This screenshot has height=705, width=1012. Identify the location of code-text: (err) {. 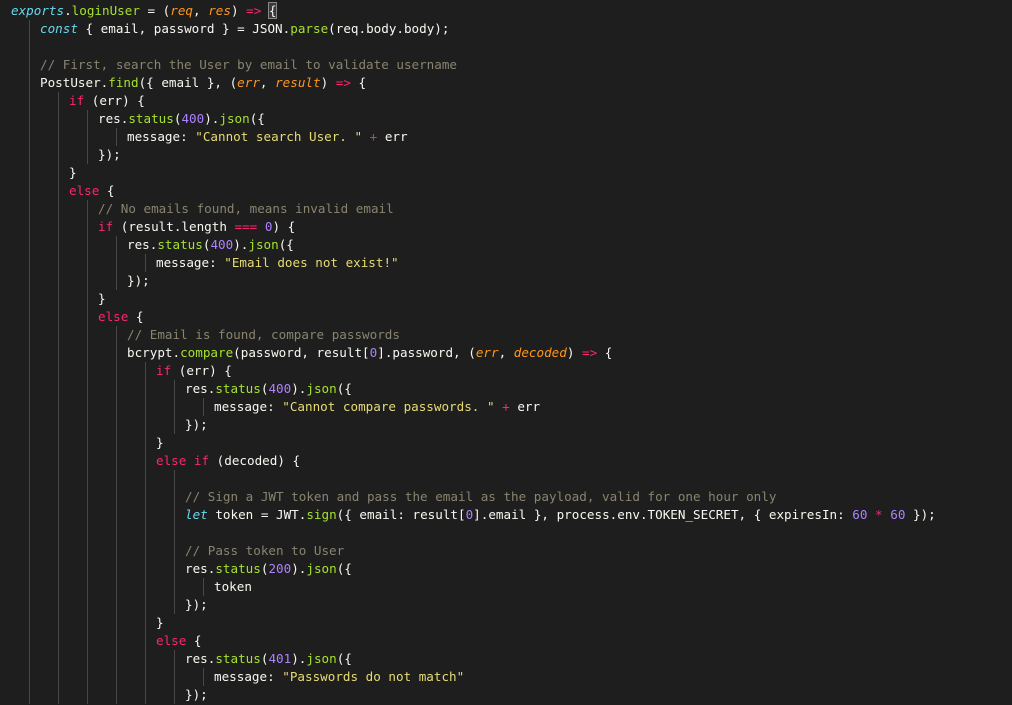
(114, 100).